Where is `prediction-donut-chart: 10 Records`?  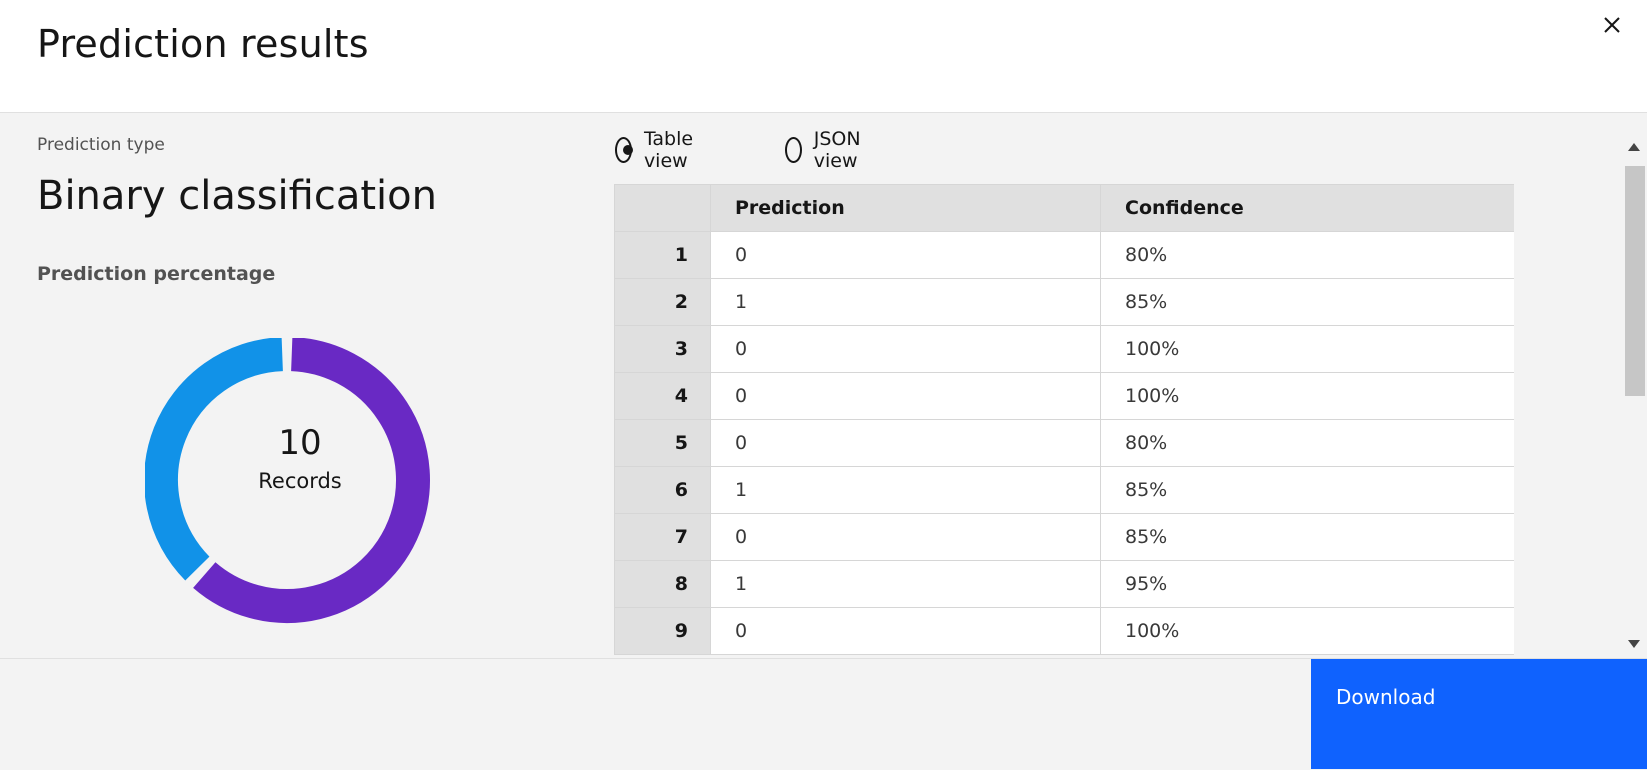 prediction-donut-chart: 10 Records is located at coordinates (287, 480).